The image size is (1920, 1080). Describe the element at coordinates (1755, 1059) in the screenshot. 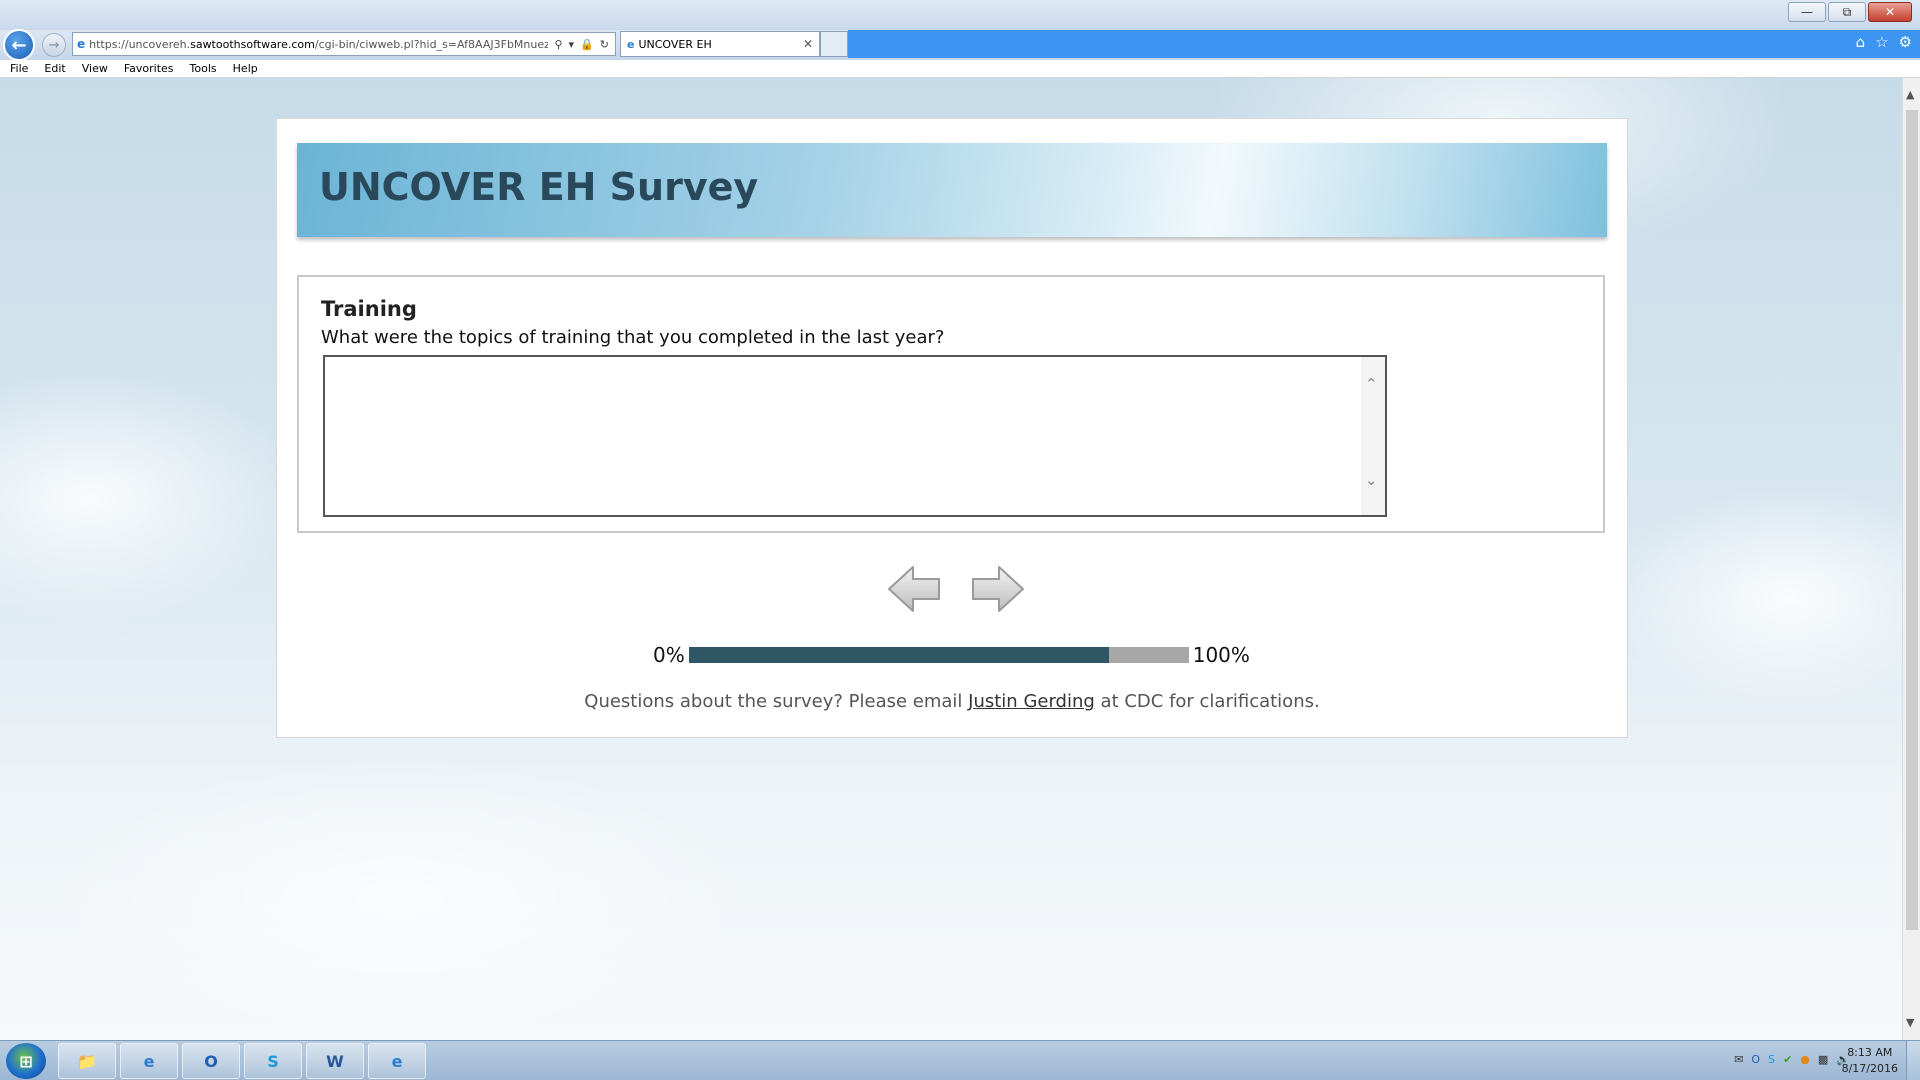

I see `outlook-tray-icon: O` at that location.